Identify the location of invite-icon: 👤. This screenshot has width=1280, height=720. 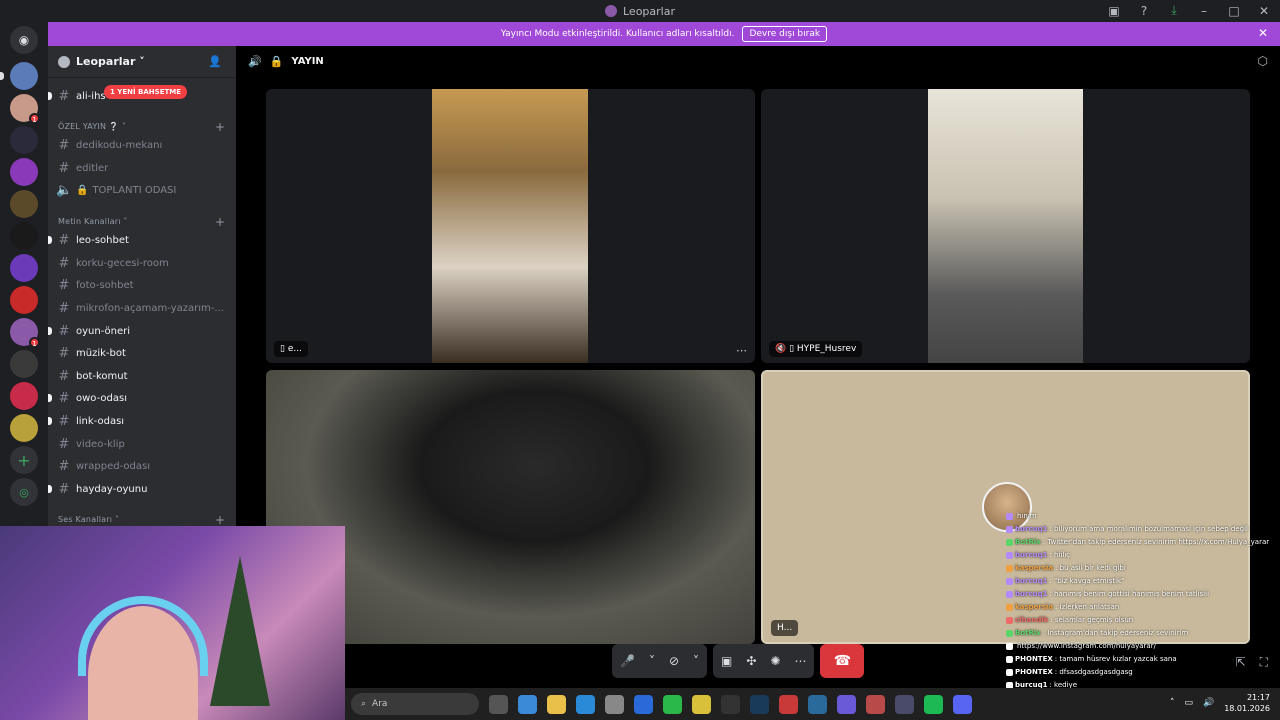
(215, 61).